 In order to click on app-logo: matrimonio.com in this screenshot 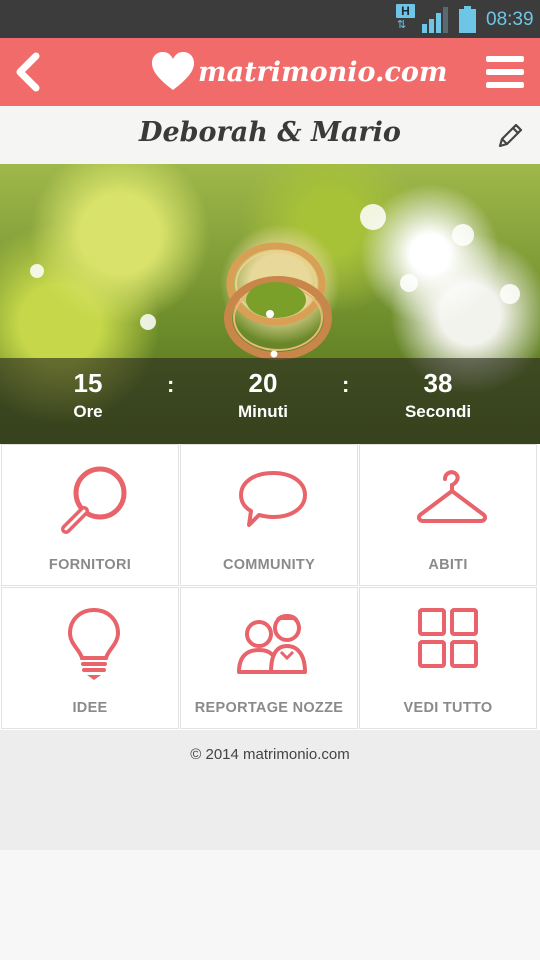, I will do `click(298, 72)`.